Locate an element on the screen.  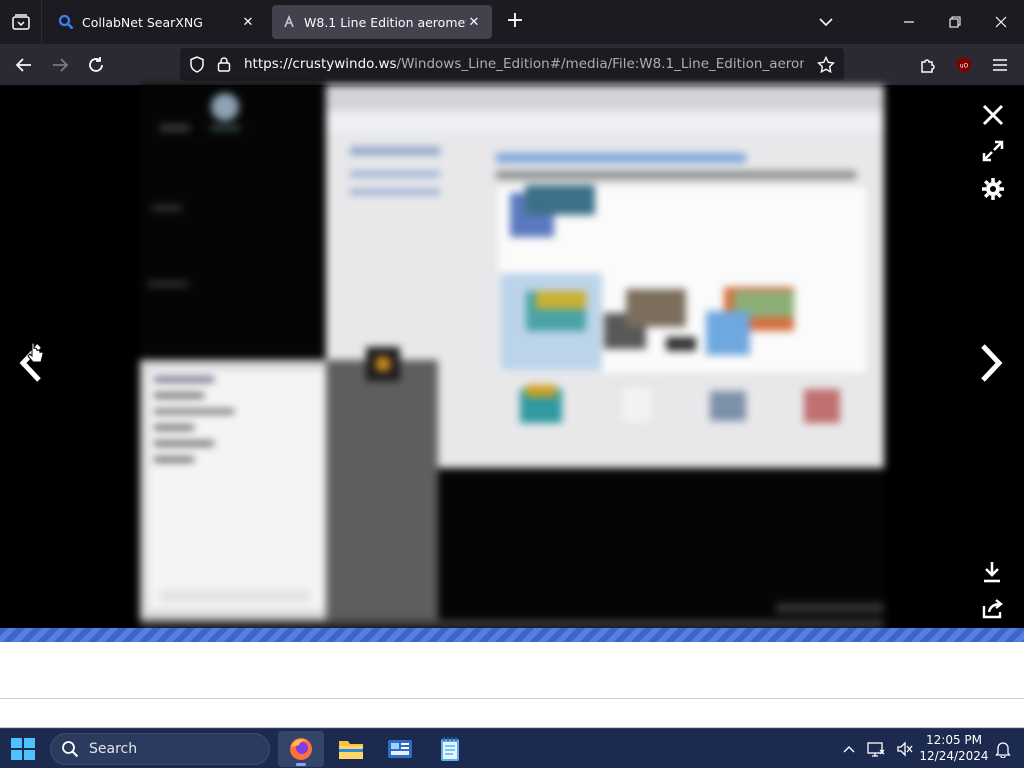
speaker-muted-icon is located at coordinates (905, 749).